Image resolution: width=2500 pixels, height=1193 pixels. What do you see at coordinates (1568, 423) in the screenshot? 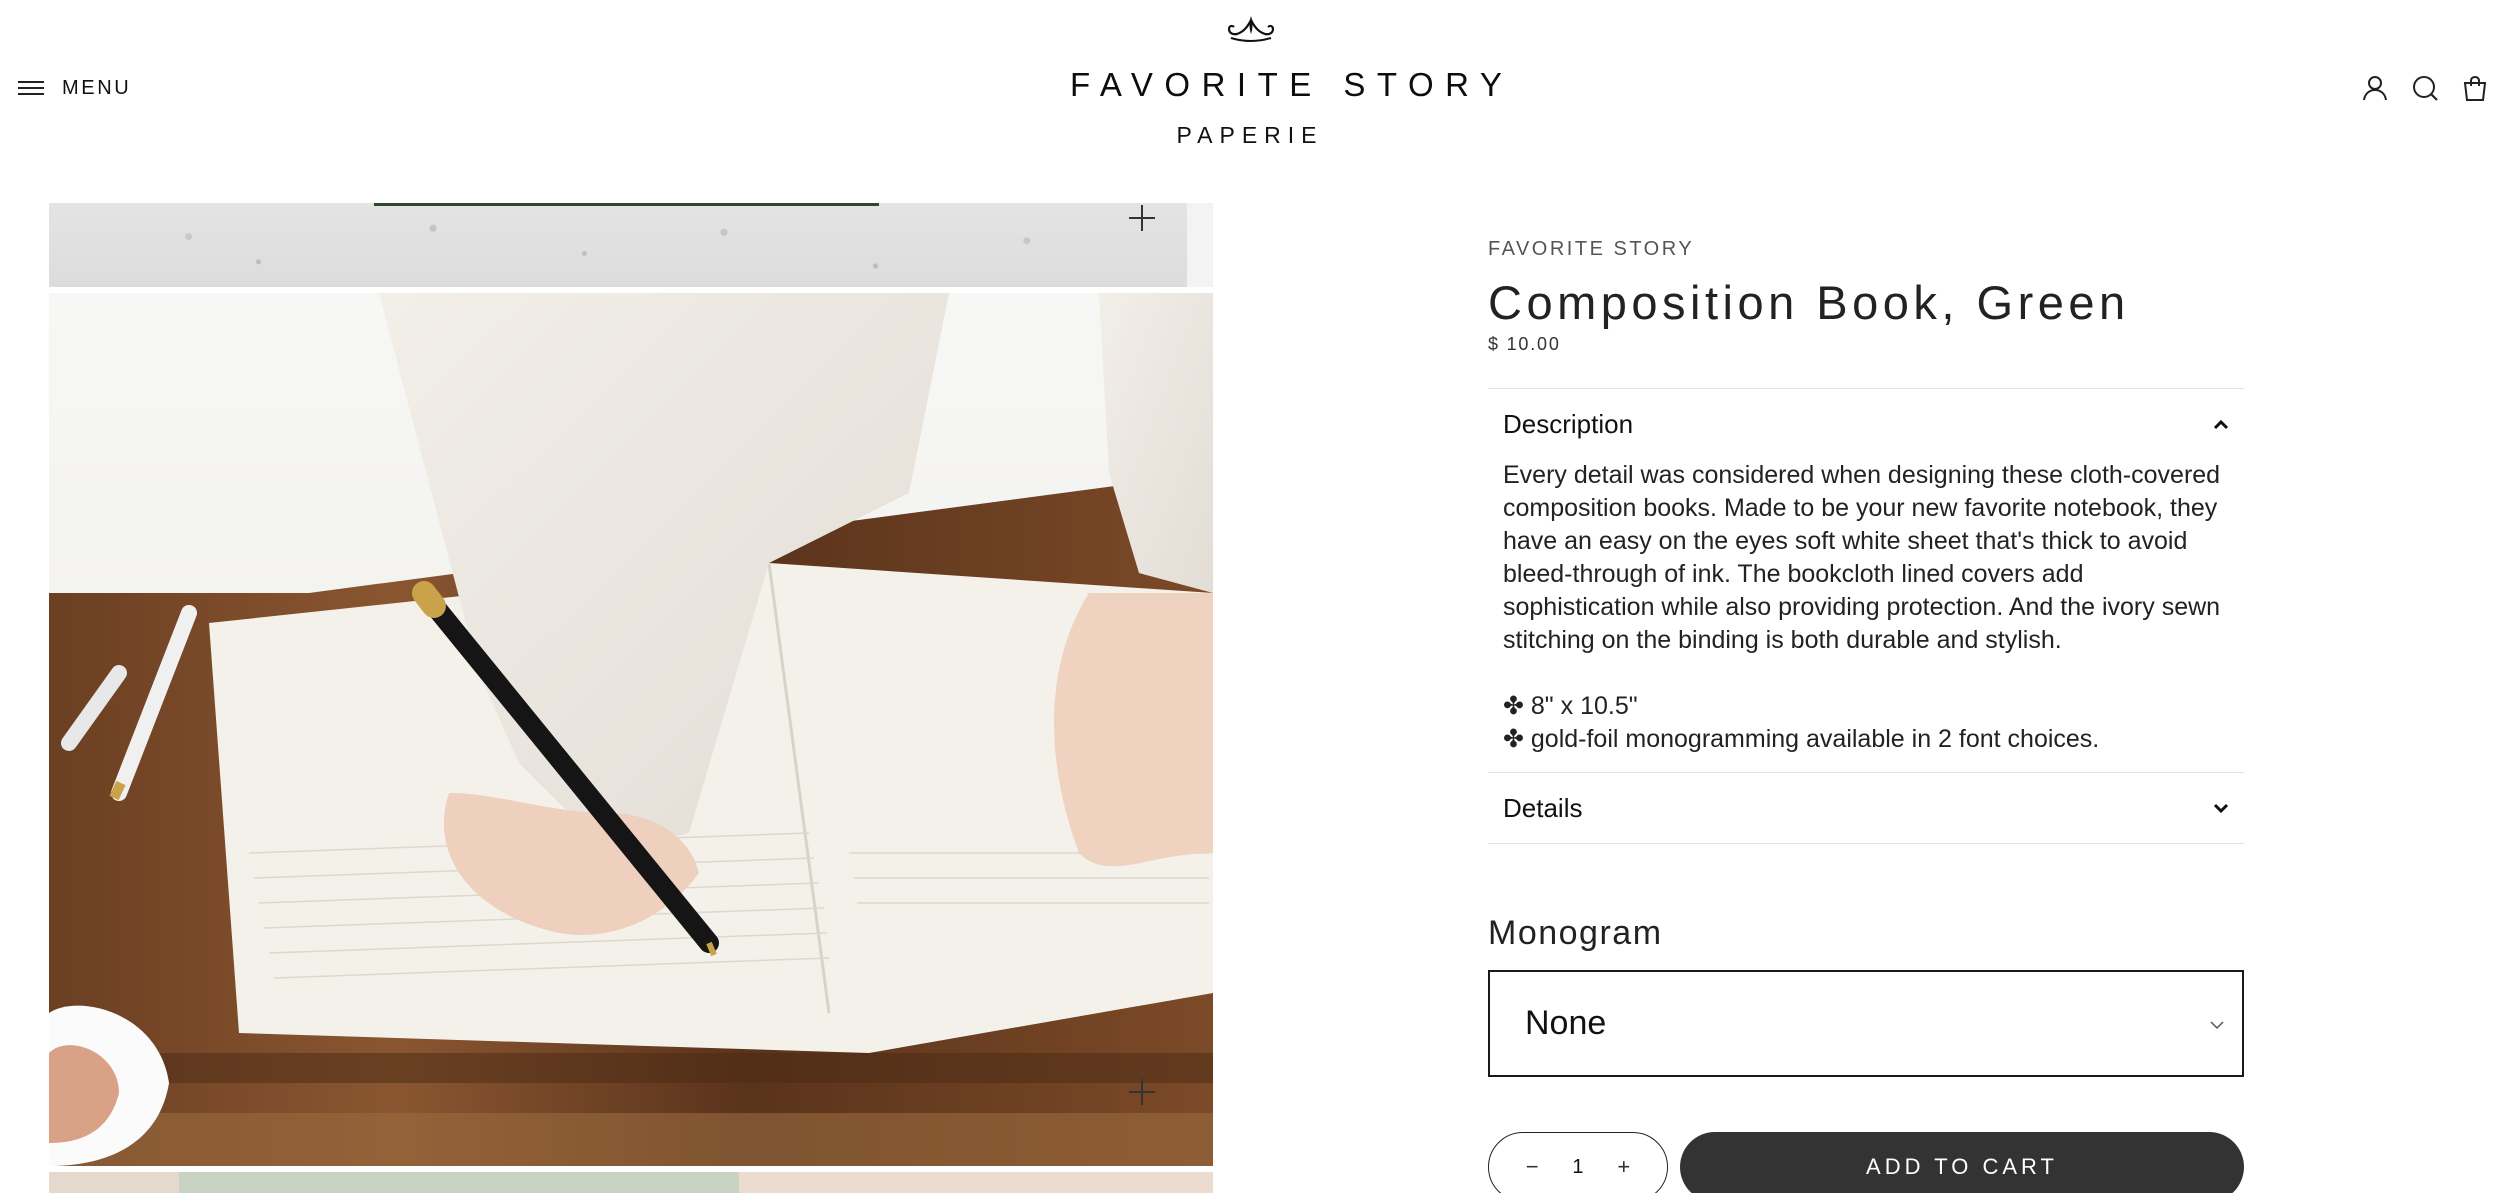
I see `description-heading: Description` at bounding box center [1568, 423].